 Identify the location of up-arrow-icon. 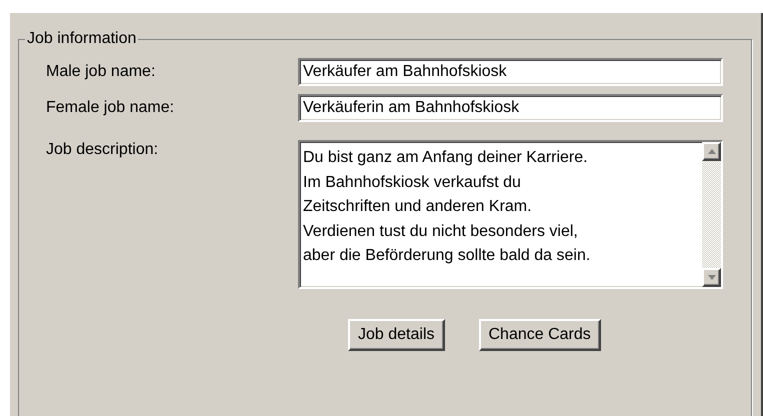
(712, 151).